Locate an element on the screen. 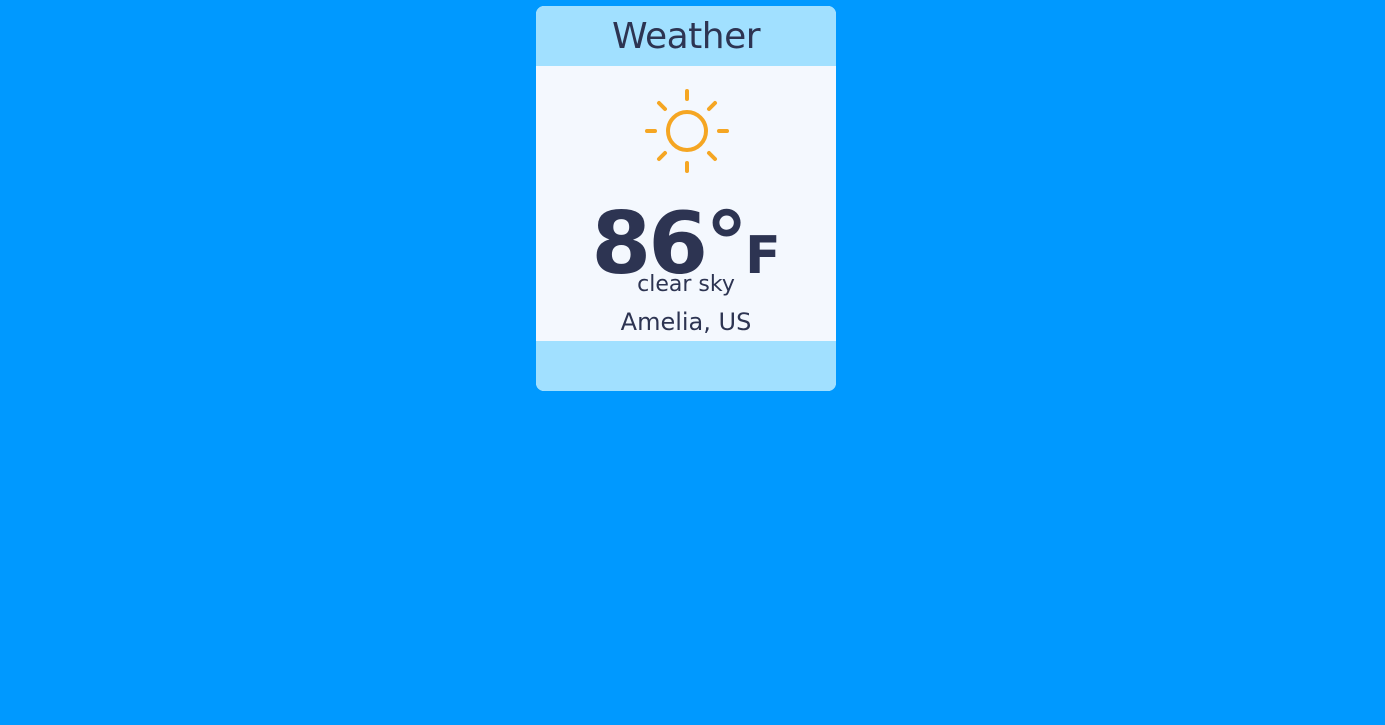 The width and height of the screenshot is (1385, 725). card-footer is located at coordinates (686, 366).